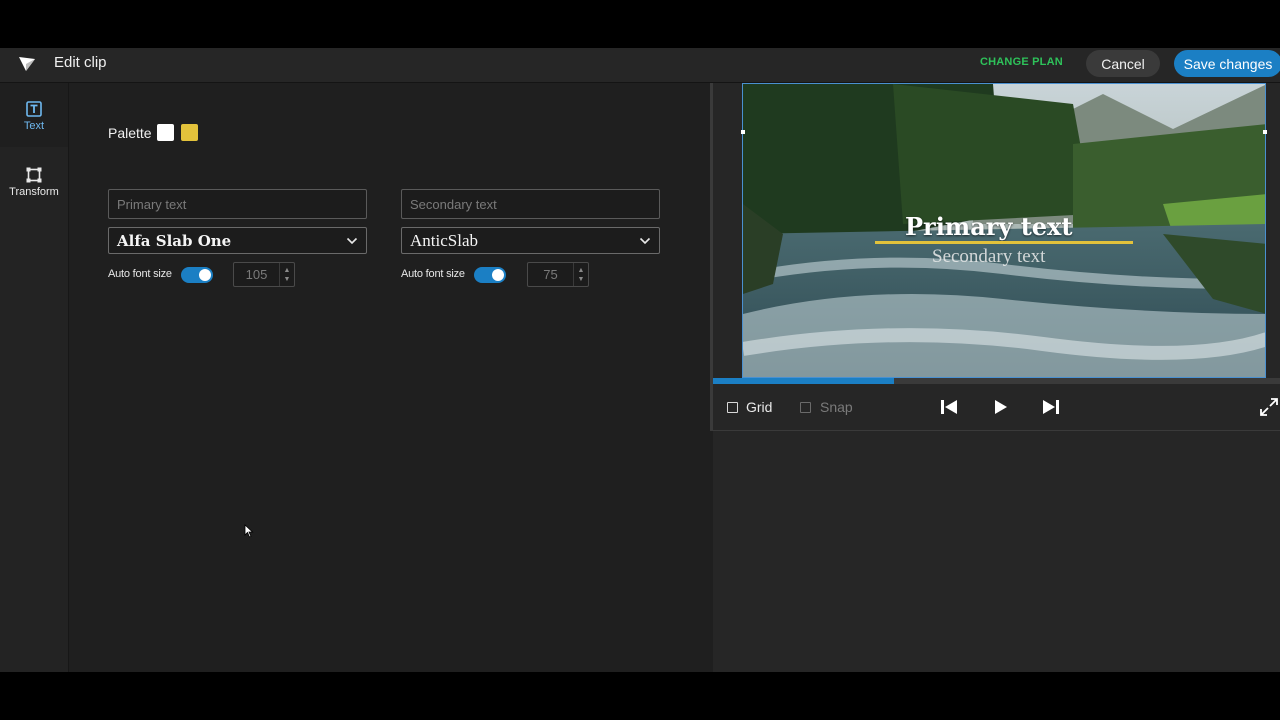 Image resolution: width=1280 pixels, height=720 pixels. Describe the element at coordinates (34, 109) in the screenshot. I see `text-icon` at that location.